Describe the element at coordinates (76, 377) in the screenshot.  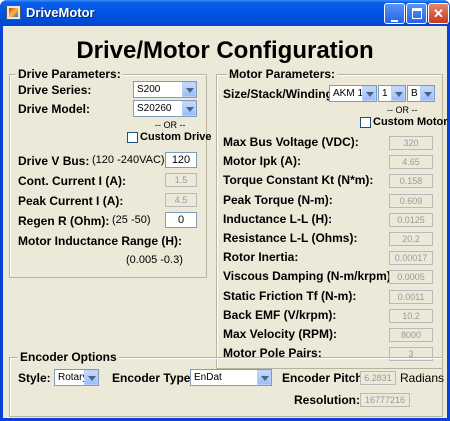
I see `encoder-style-select: Rotary` at that location.